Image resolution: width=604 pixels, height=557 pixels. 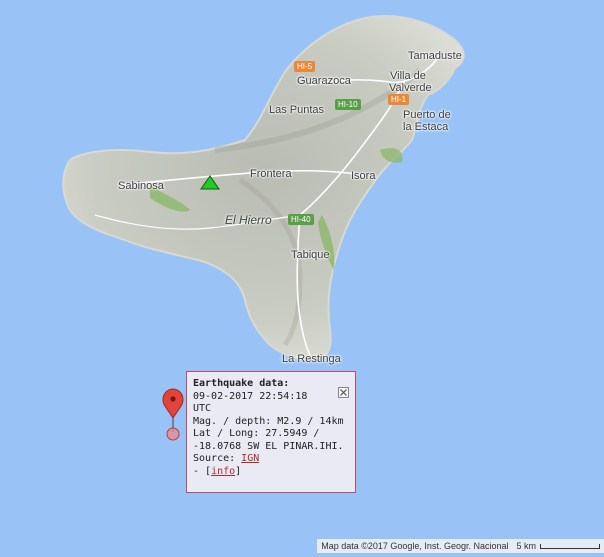 I want to click on place-sabinosa: Sabinosa, so click(x=141, y=186).